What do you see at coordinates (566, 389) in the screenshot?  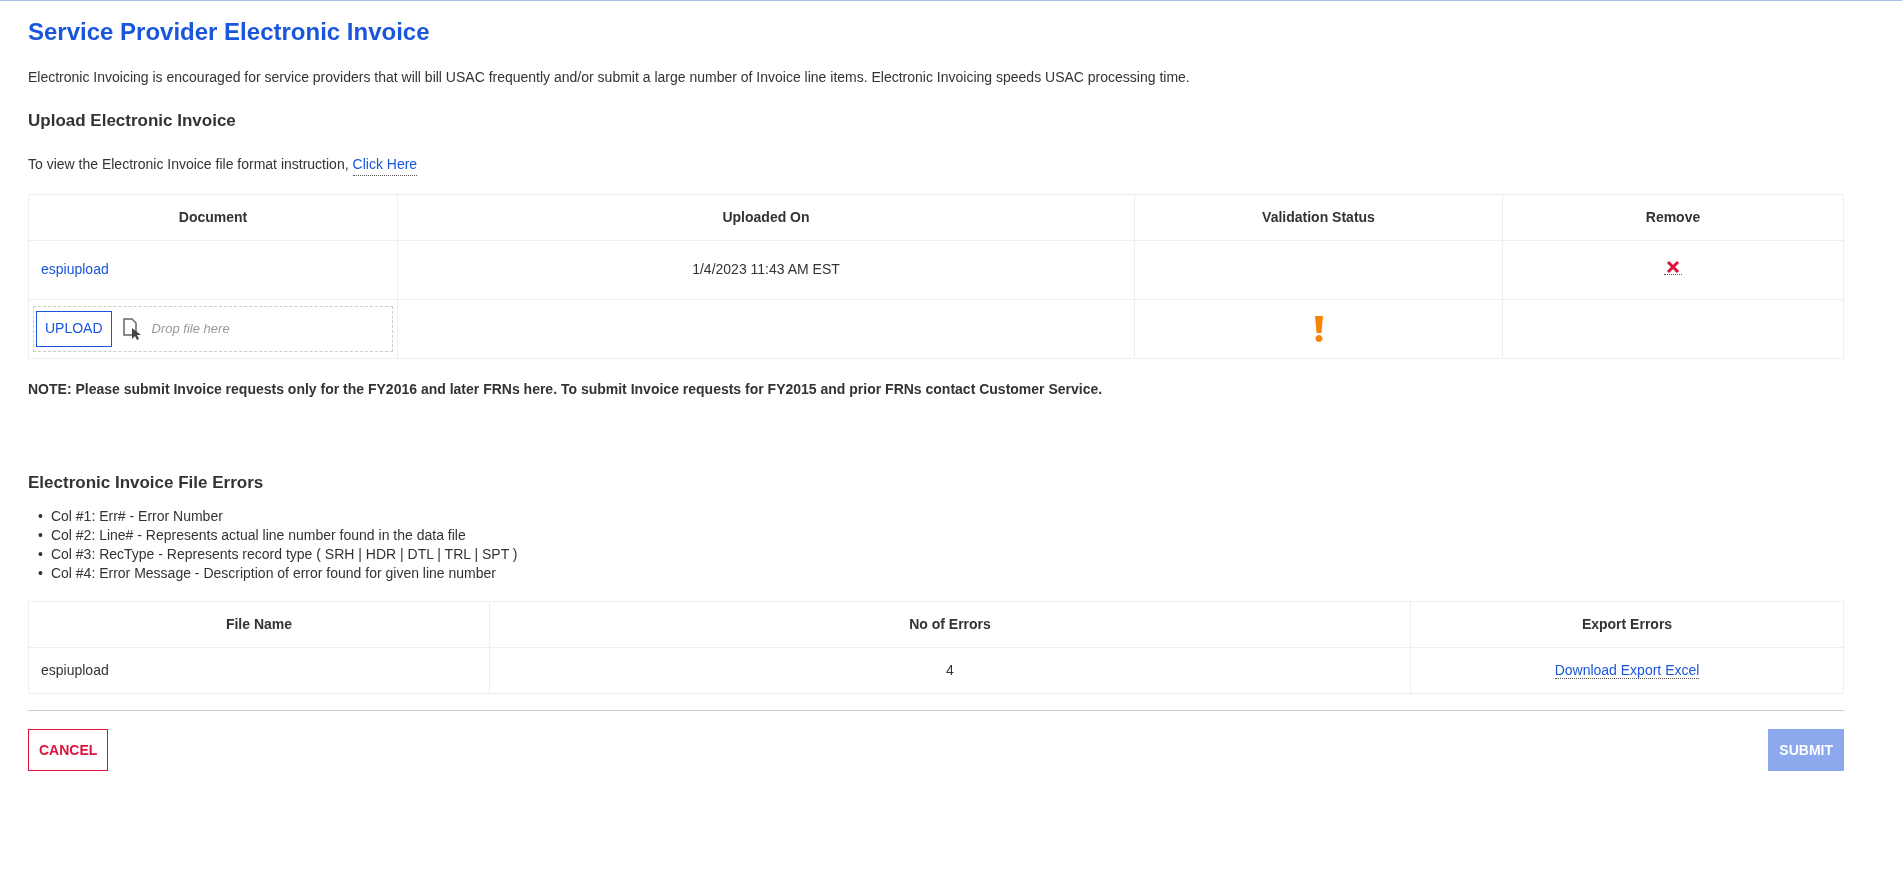 I see `note-text: NOTE: Please submit Invoice requests only for the FY2016 and later FRNs here. To submit Invoice requests for FY2015 and prior FRNs contact Customer Service.` at bounding box center [566, 389].